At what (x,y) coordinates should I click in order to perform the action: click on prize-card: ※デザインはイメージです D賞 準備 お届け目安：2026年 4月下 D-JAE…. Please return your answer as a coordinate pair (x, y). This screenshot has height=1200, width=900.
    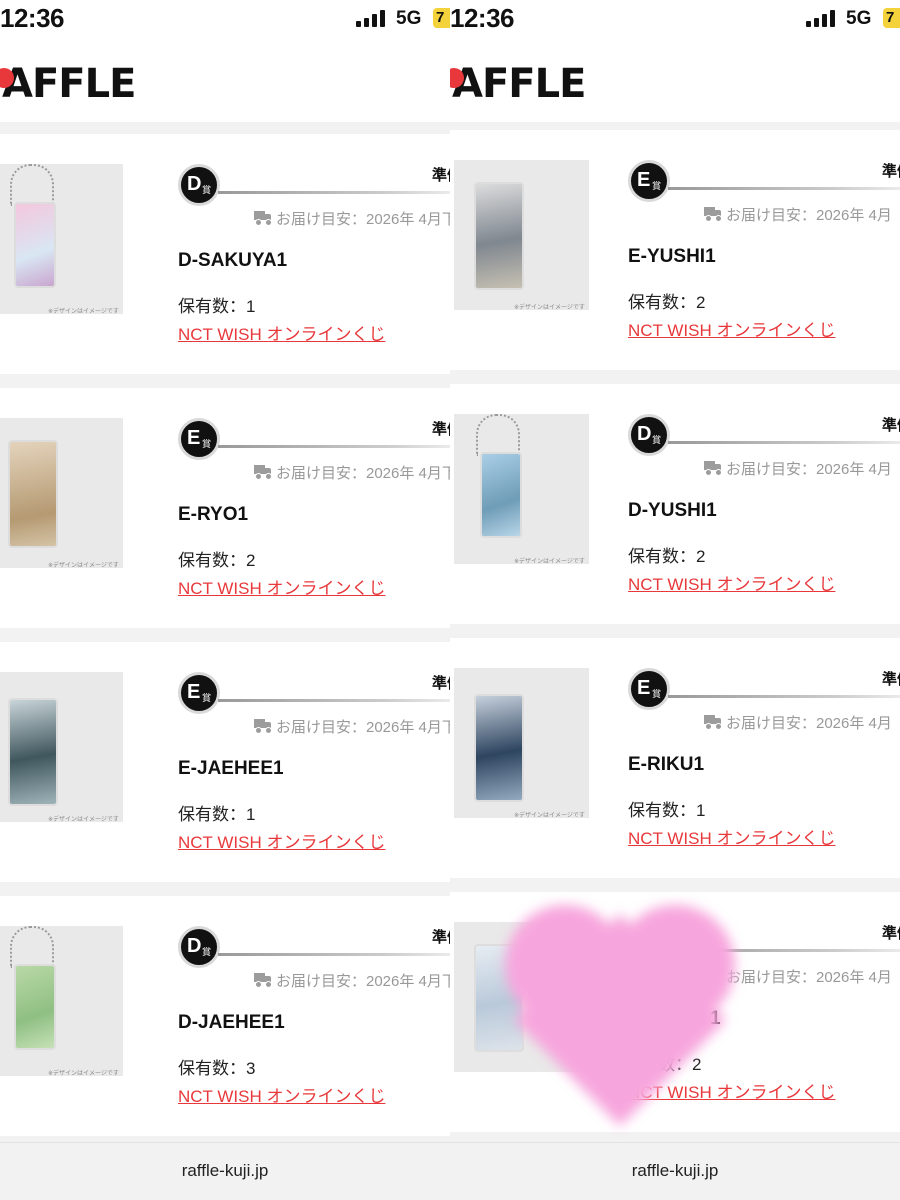
    Looking at the image, I should click on (225, 1016).